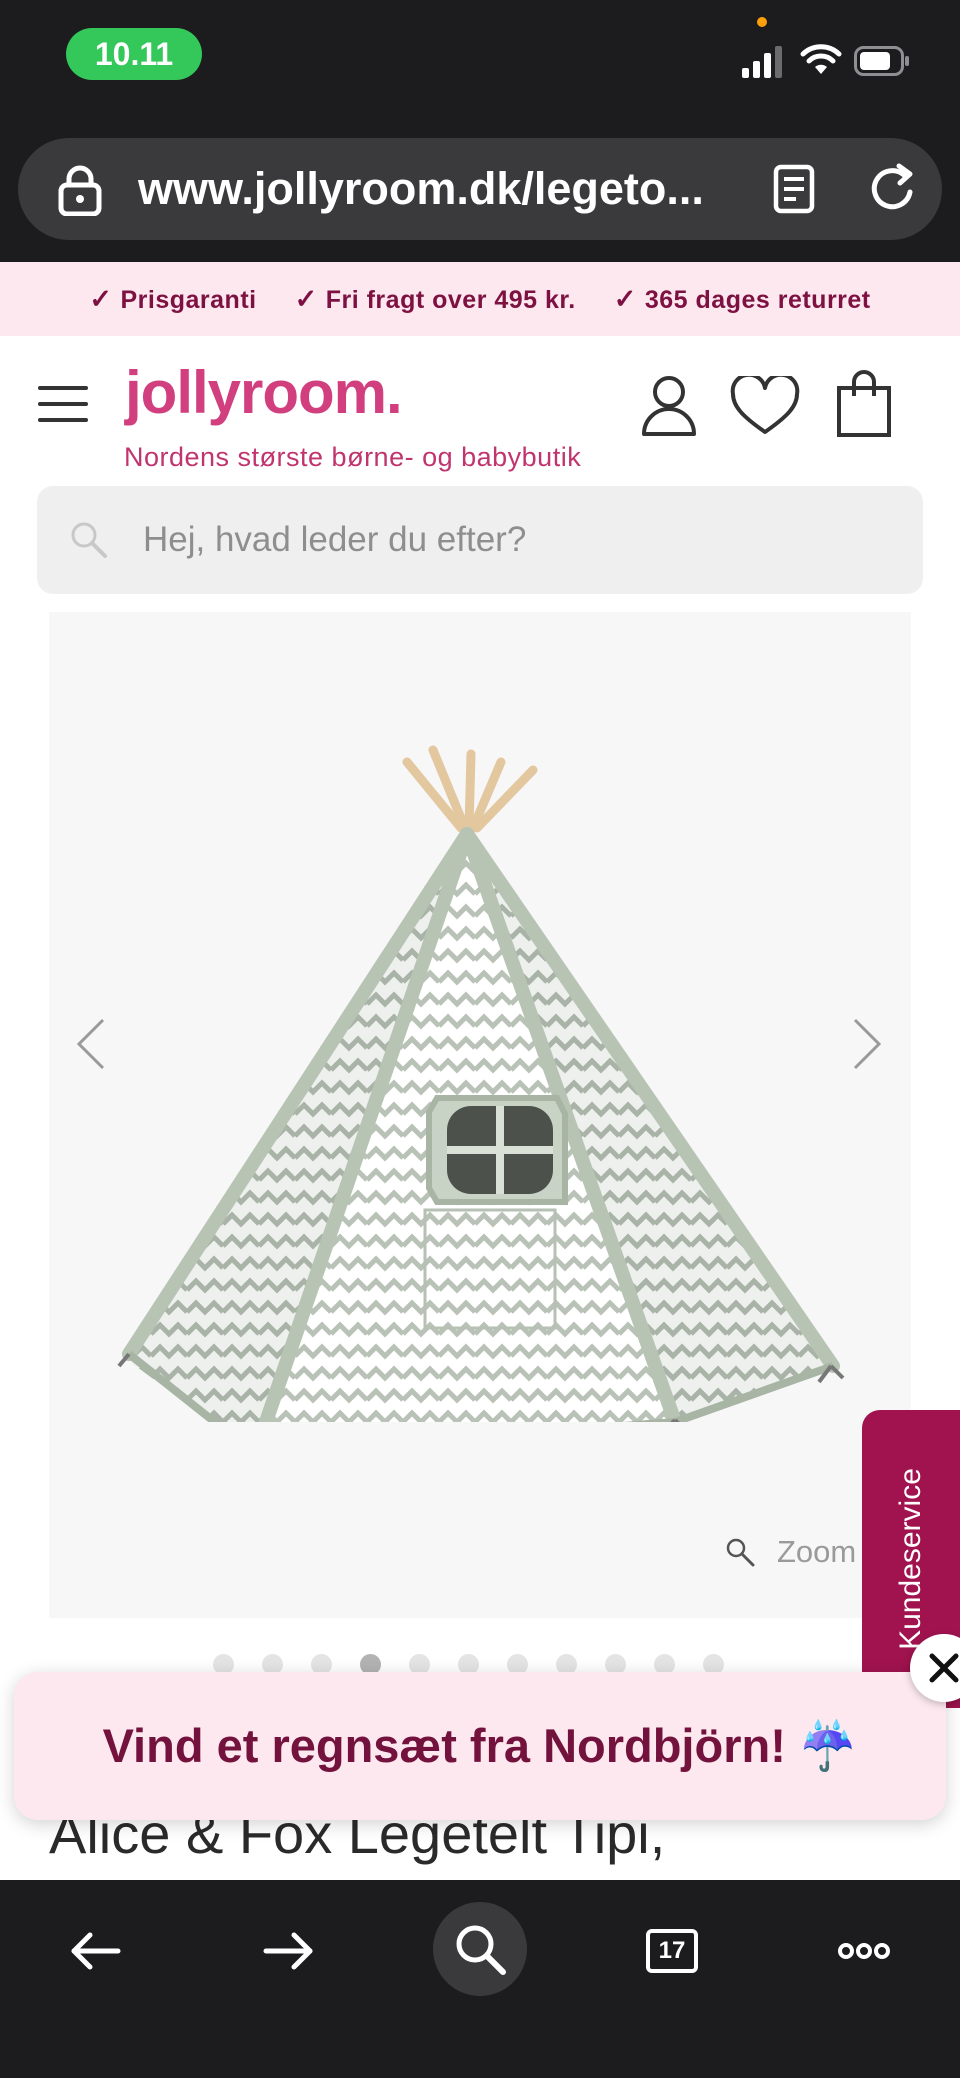 The image size is (960, 2078). What do you see at coordinates (435, 298) in the screenshot?
I see `usp-item: ✓ Fri fragt over 495 kr.` at bounding box center [435, 298].